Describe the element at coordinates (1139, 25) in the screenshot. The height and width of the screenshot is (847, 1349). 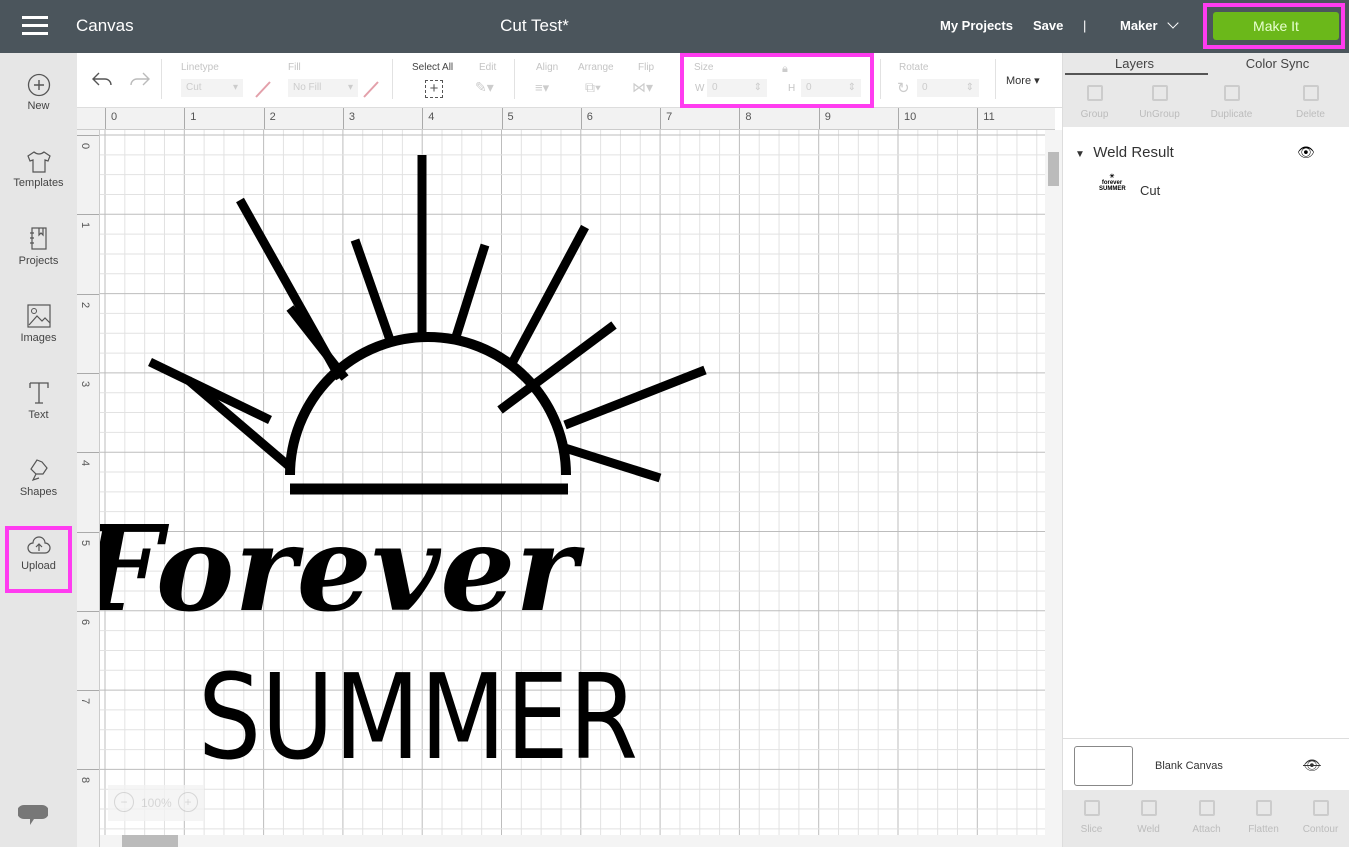
I see `machine-label: Maker` at that location.